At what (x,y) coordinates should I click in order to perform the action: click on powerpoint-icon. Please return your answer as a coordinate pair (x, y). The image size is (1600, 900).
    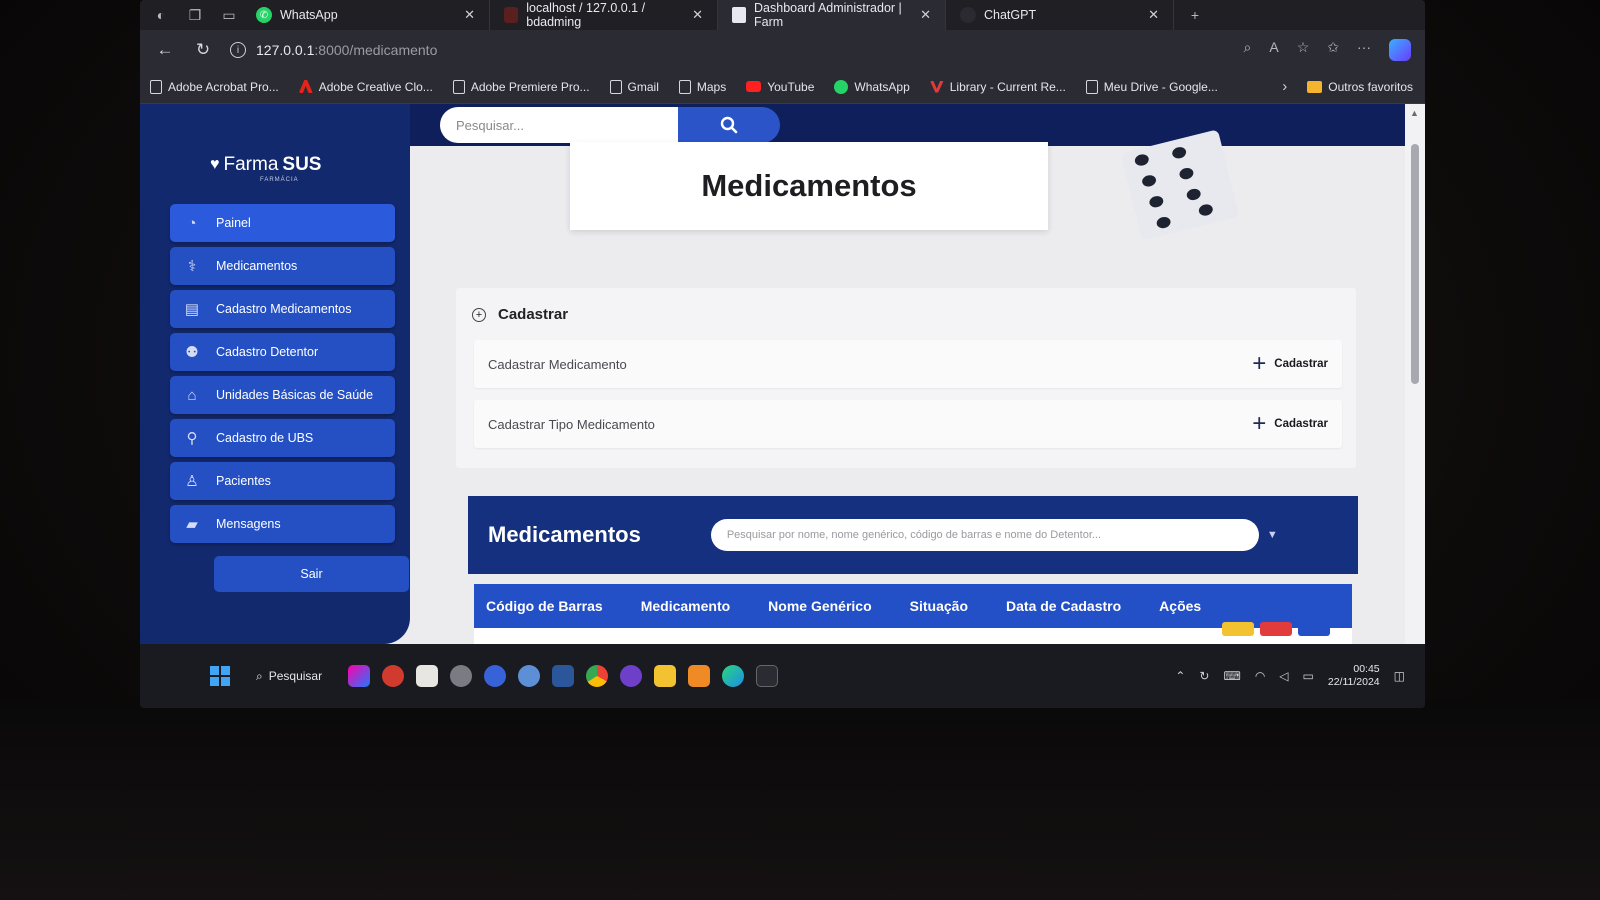
    Looking at the image, I should click on (393, 676).